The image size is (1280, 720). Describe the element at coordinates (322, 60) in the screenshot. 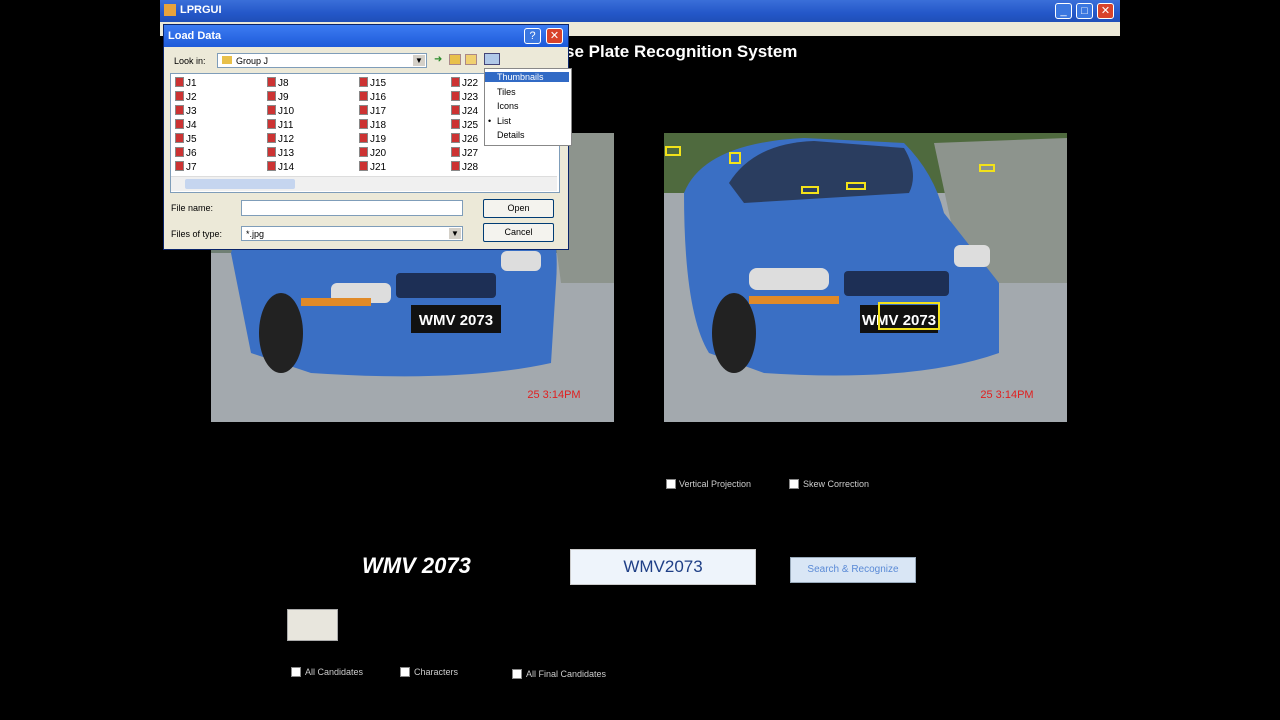

I see `look-in-dropdown: Group J ▼` at that location.